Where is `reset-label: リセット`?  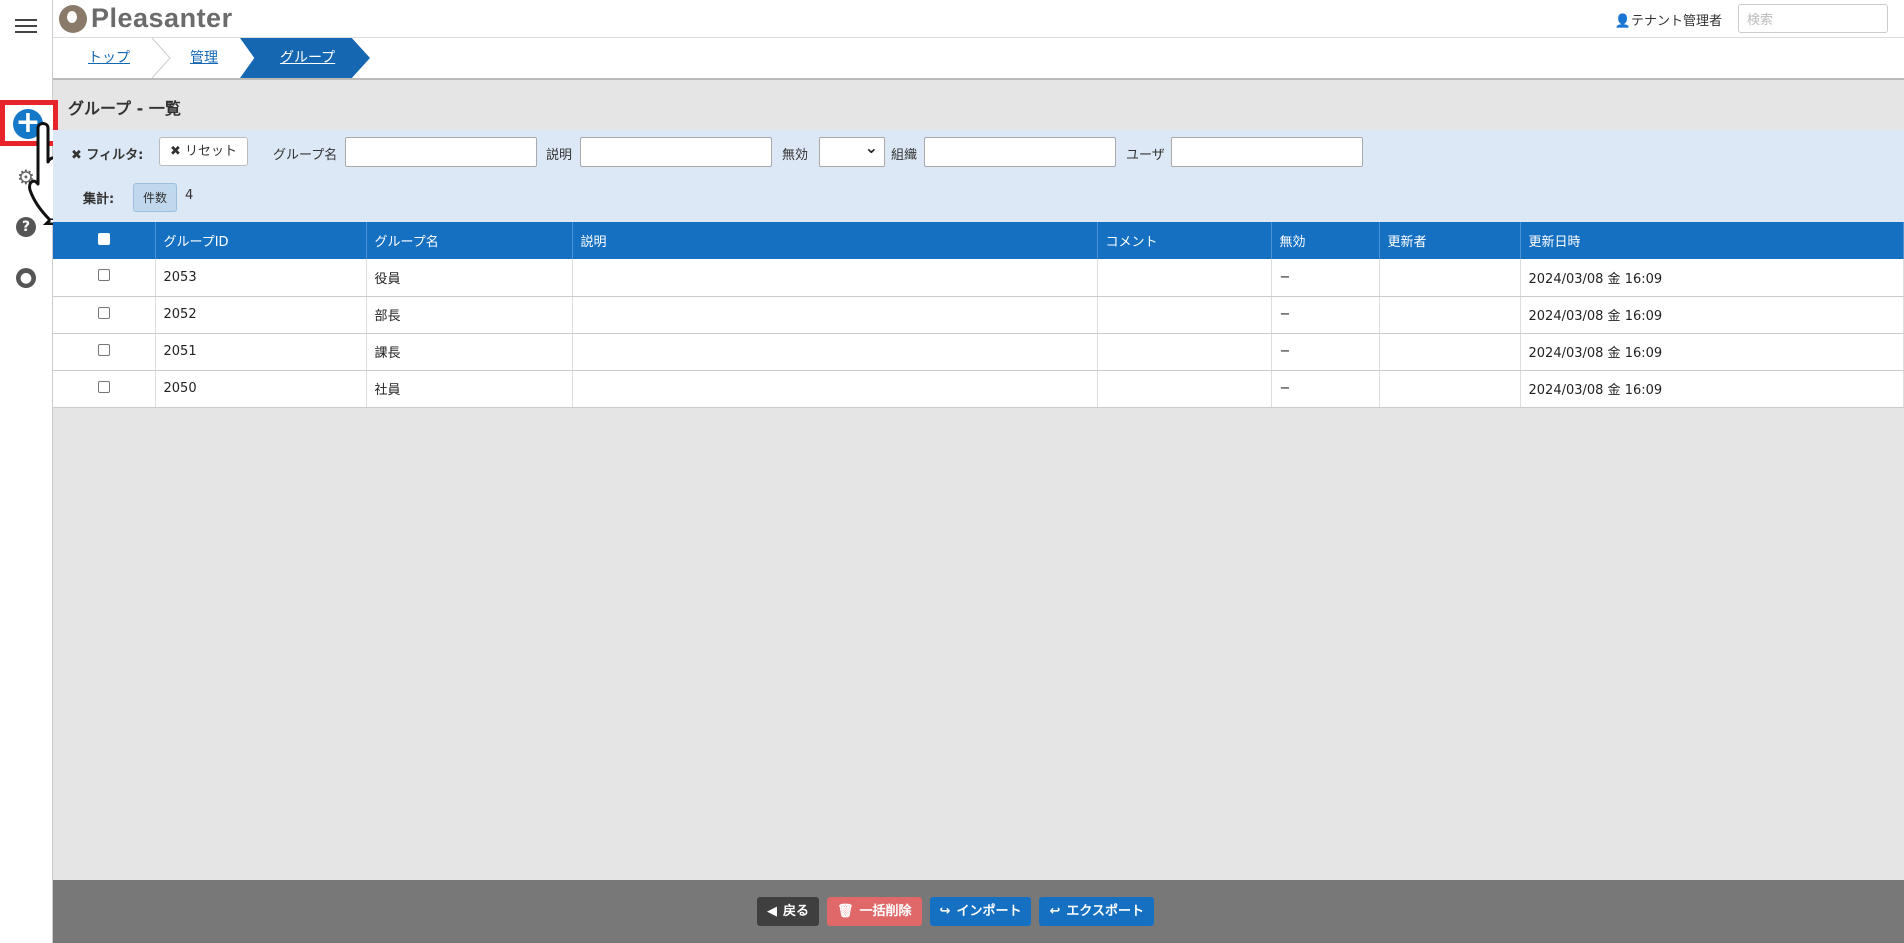 reset-label: リセット is located at coordinates (211, 151).